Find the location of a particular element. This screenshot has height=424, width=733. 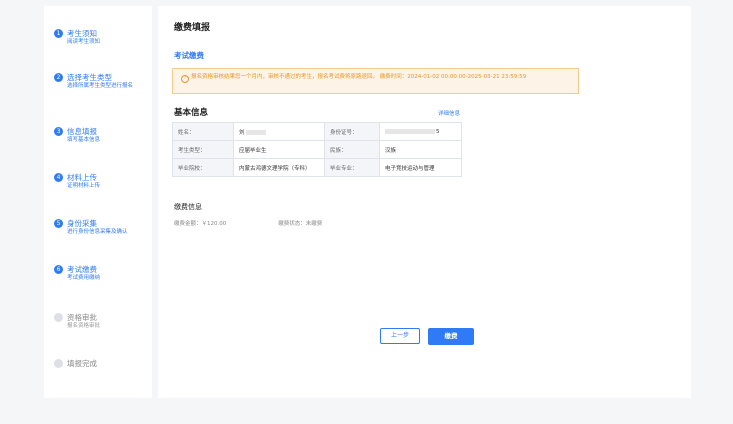

major-value: 电子竞技运动与管理 is located at coordinates (420, 167).